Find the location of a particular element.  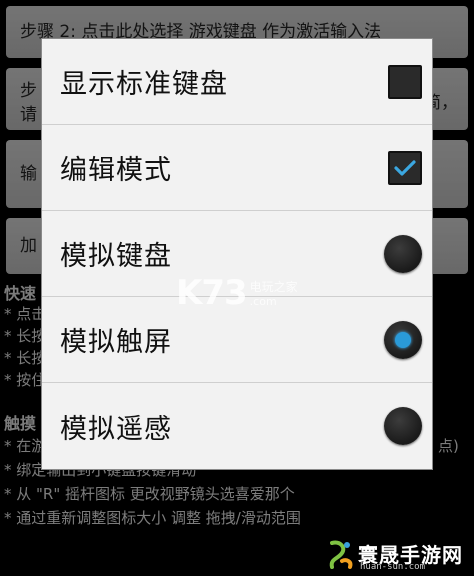

watermark-cn: 电玩之家 is located at coordinates (273, 287).